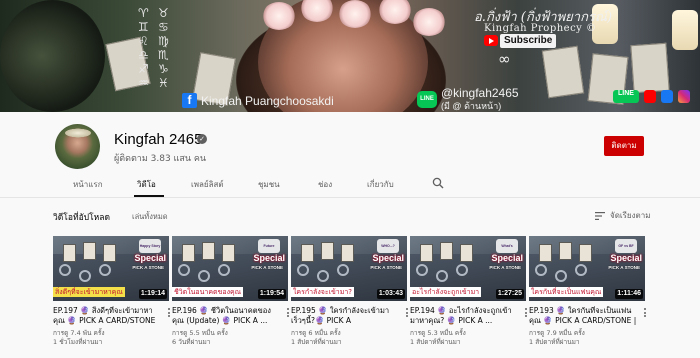 The height and width of the screenshot is (358, 700). I want to click on tab-channels: ช่อง, so click(325, 184).